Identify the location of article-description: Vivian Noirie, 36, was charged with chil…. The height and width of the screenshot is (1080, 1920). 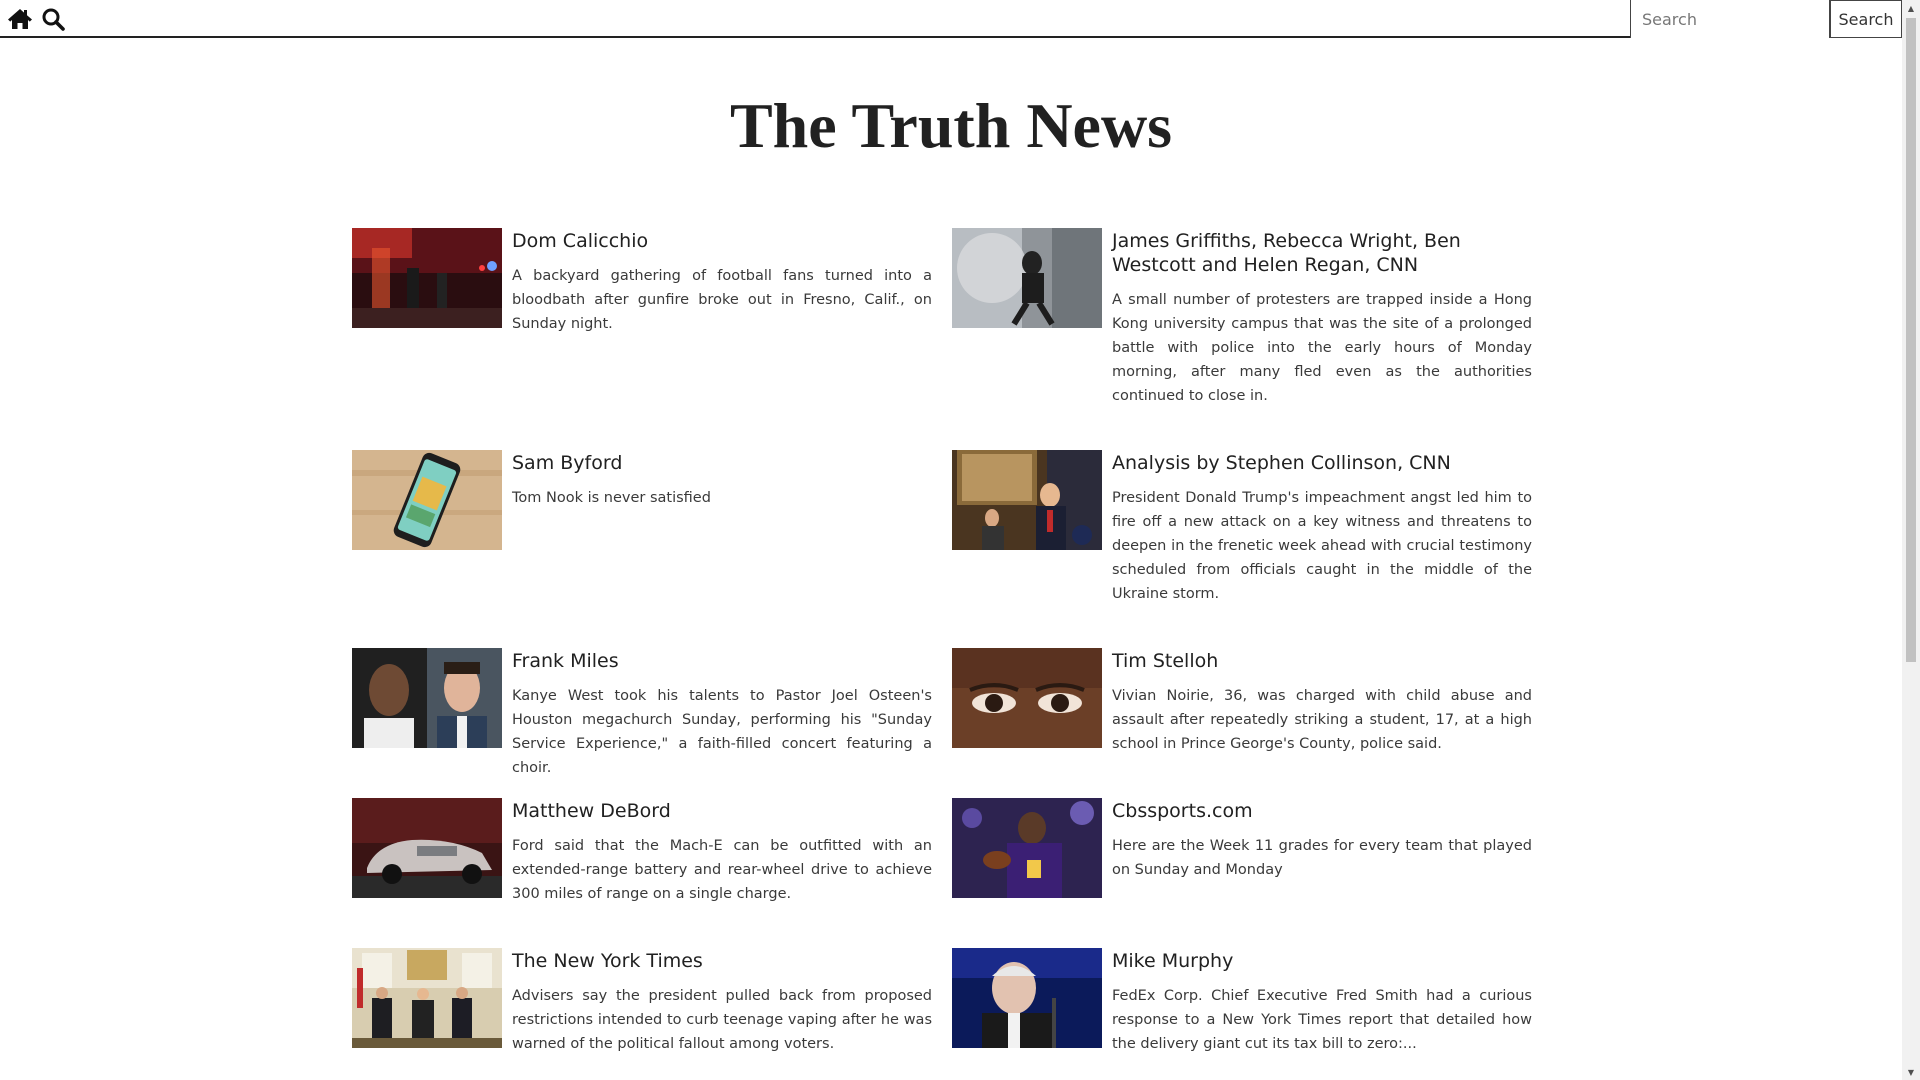
(1322, 720).